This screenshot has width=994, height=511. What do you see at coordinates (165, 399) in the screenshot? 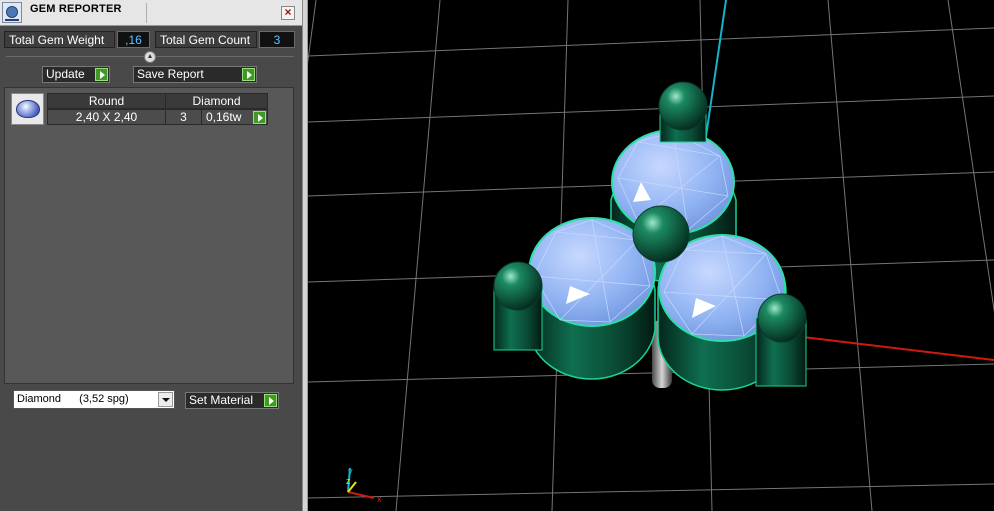
I see `chevron-down-icon` at bounding box center [165, 399].